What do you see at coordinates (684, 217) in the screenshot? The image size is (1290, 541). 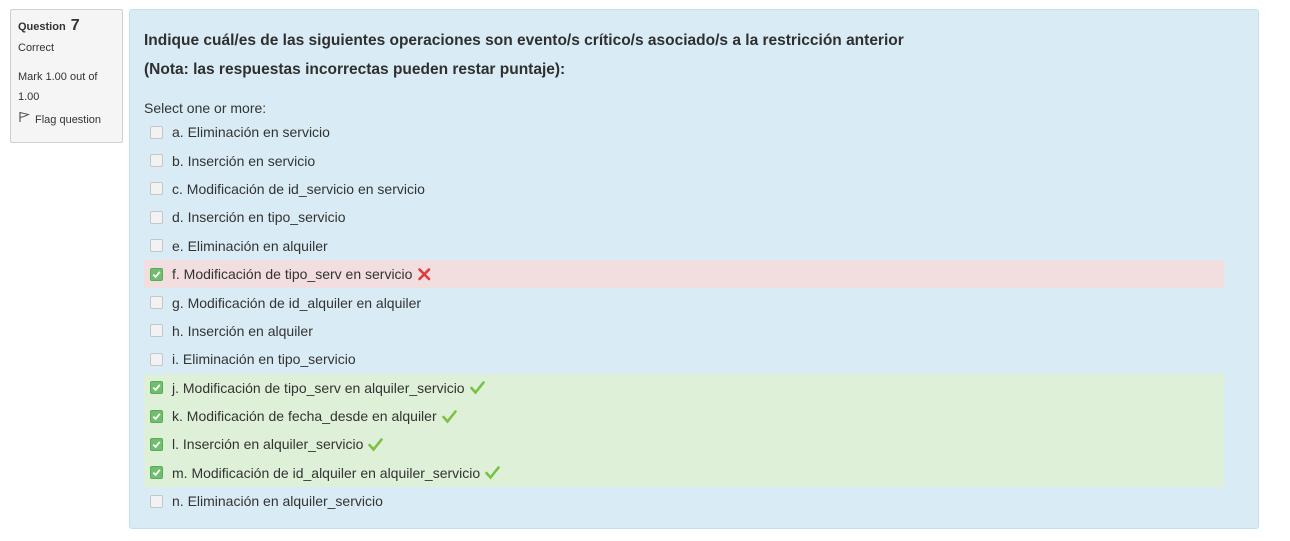 I see `answer-option: d. Inserción en tipo_servicio` at bounding box center [684, 217].